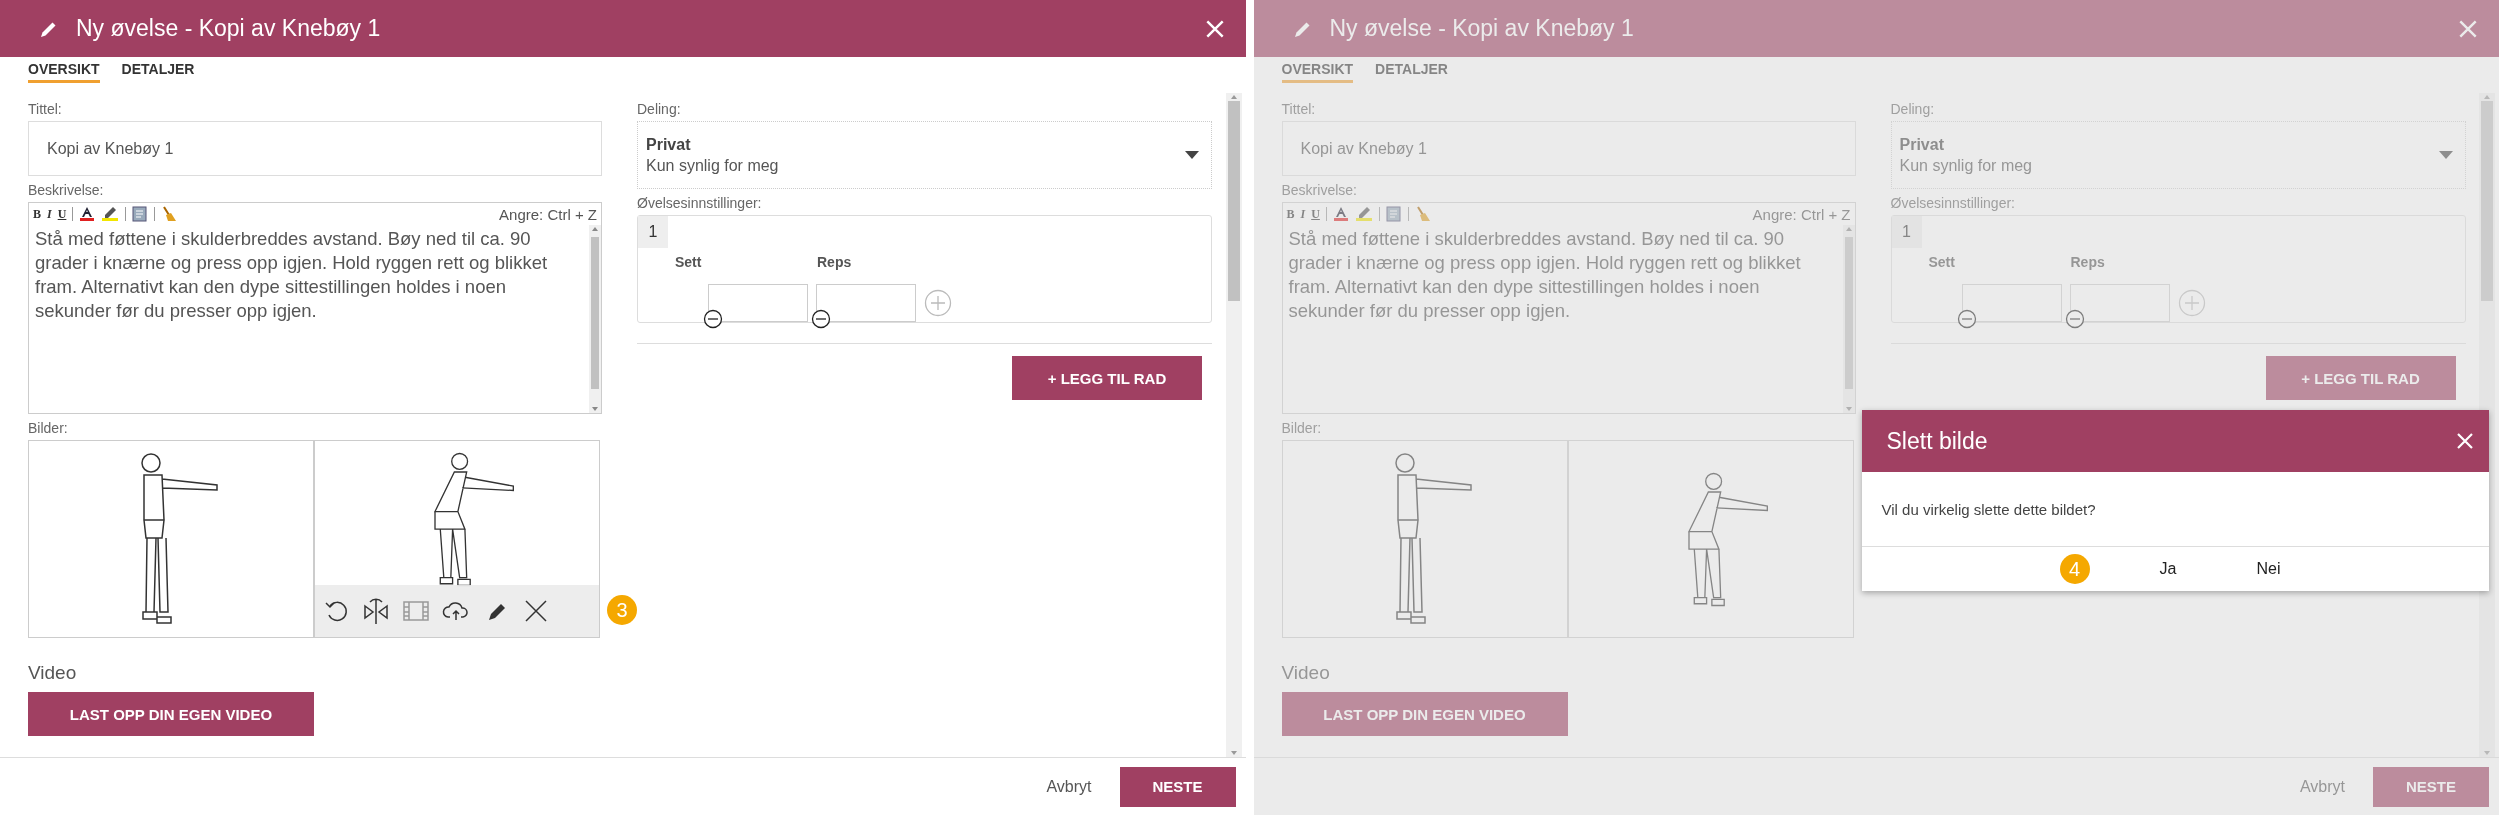 Image resolution: width=2499 pixels, height=815 pixels. I want to click on close-icon, so click(2464, 441).